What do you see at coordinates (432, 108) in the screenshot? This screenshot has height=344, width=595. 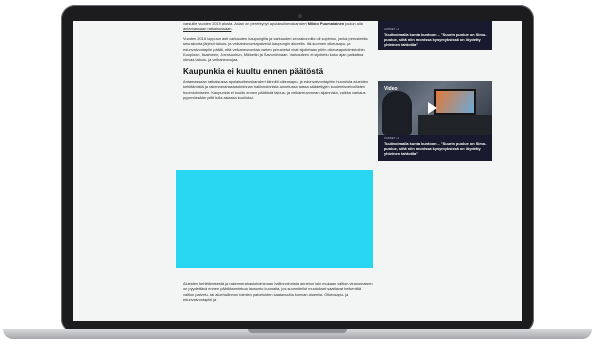 I see `play-icon` at bounding box center [432, 108].